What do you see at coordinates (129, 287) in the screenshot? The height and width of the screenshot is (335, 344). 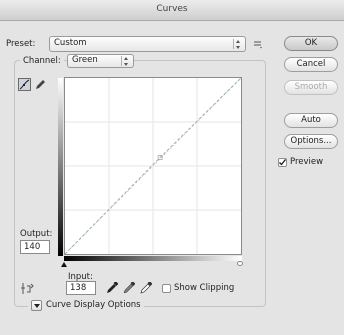 I see `gray-point-eyedropper-icon` at bounding box center [129, 287].